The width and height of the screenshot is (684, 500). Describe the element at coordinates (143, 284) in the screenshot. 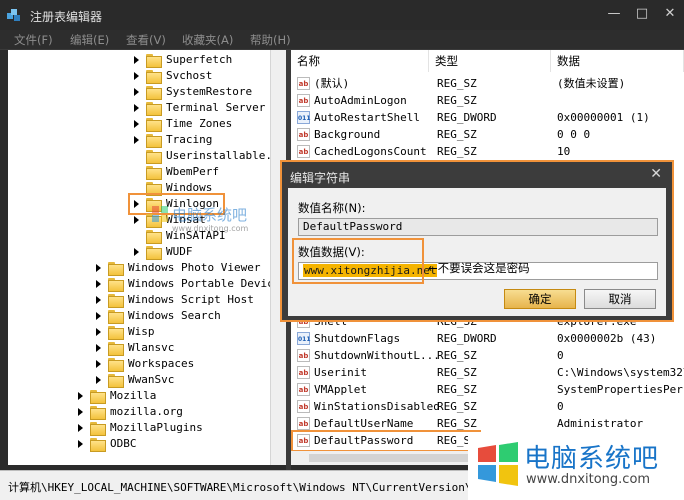

I see `tree-item-windows-portable-device: Windows Portable Device` at that location.